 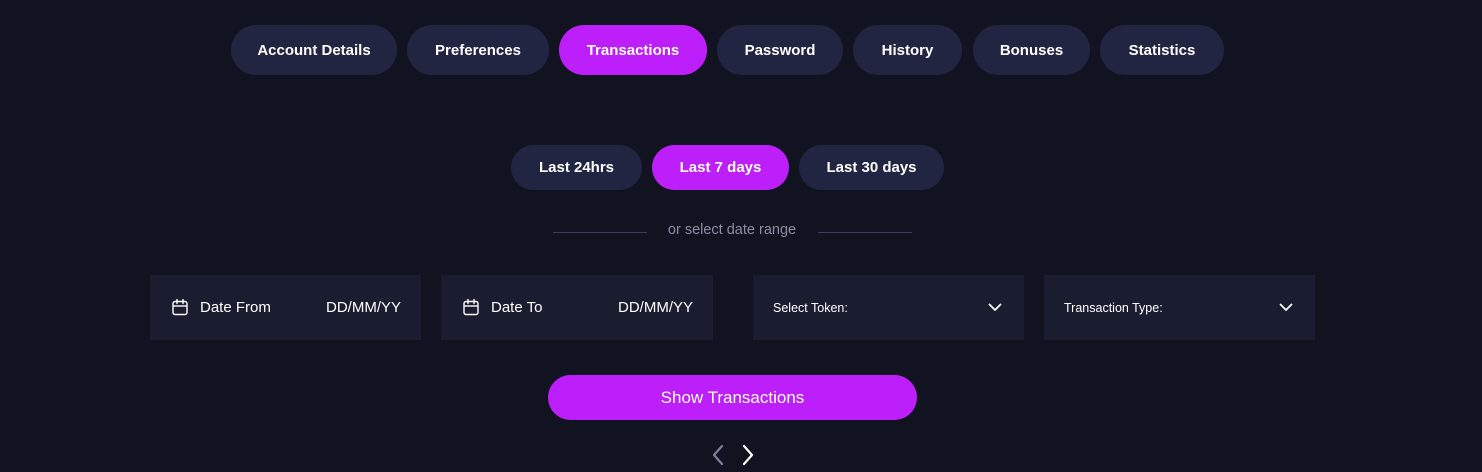 I want to click on select-token-dropdown: Select Token:, so click(x=888, y=307).